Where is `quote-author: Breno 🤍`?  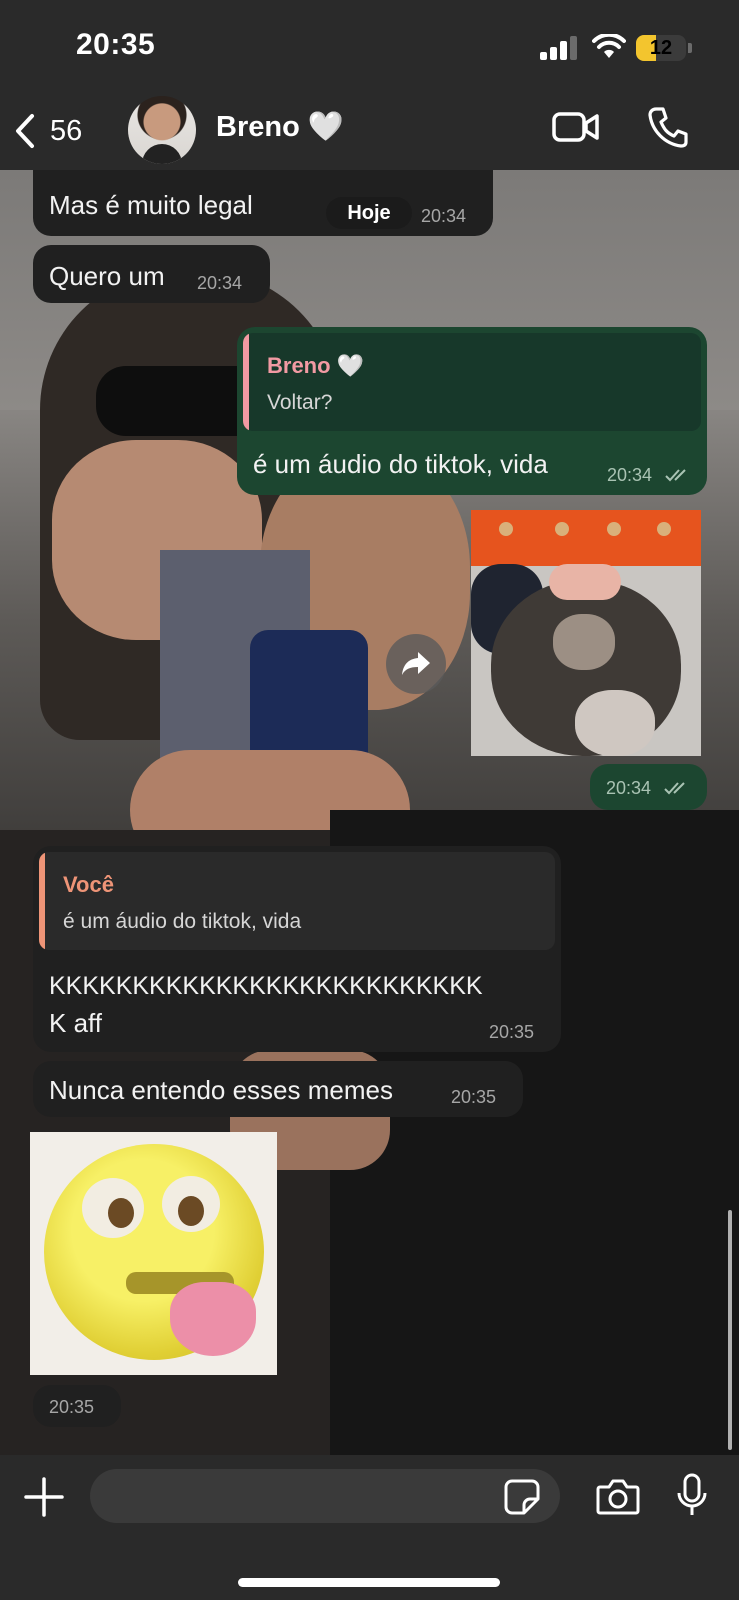
quote-author: Breno 🤍 is located at coordinates (316, 365).